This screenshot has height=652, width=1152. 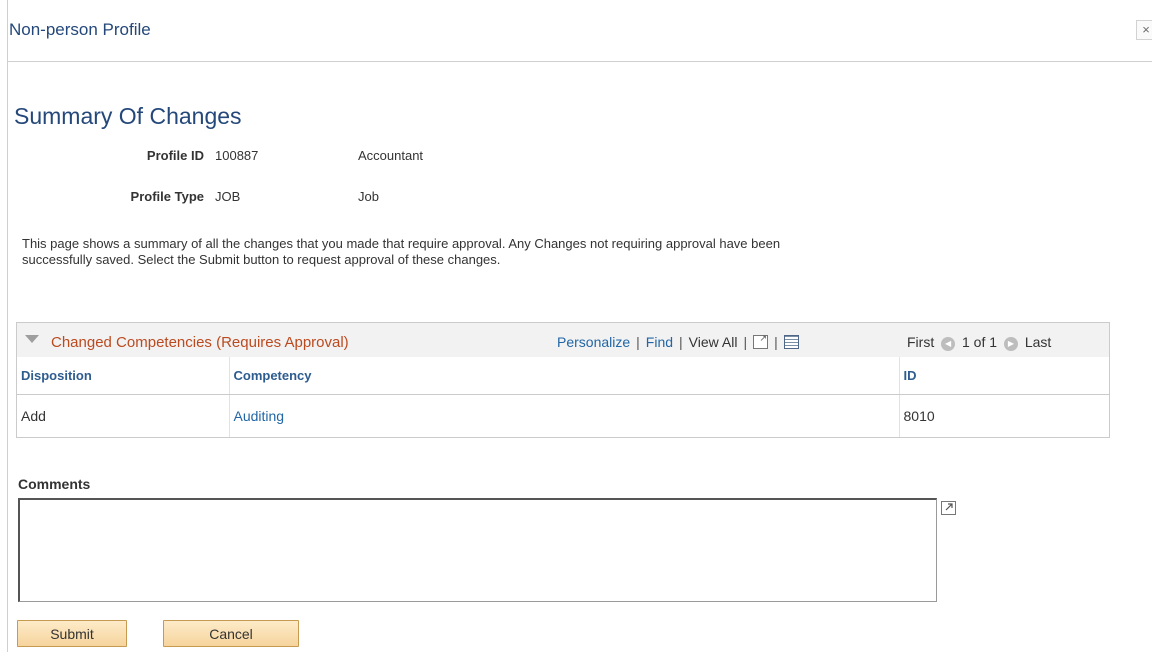 What do you see at coordinates (80, 29) in the screenshot?
I see `modal-title: Non-person Profile` at bounding box center [80, 29].